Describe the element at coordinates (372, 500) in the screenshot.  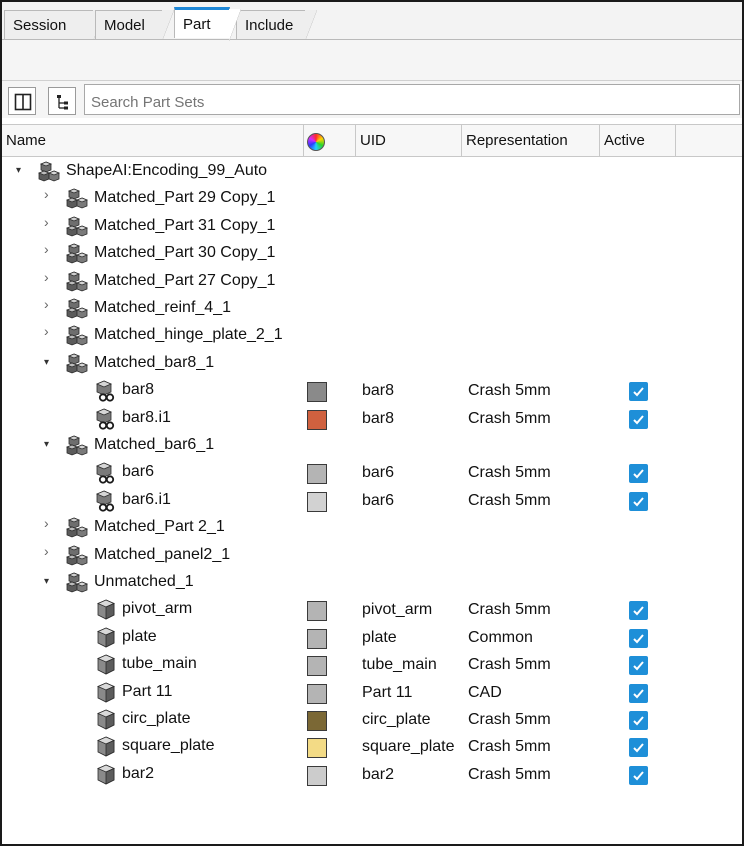
I see `tree-part-row: bar6.i1 bar6 Crash 5mm` at that location.